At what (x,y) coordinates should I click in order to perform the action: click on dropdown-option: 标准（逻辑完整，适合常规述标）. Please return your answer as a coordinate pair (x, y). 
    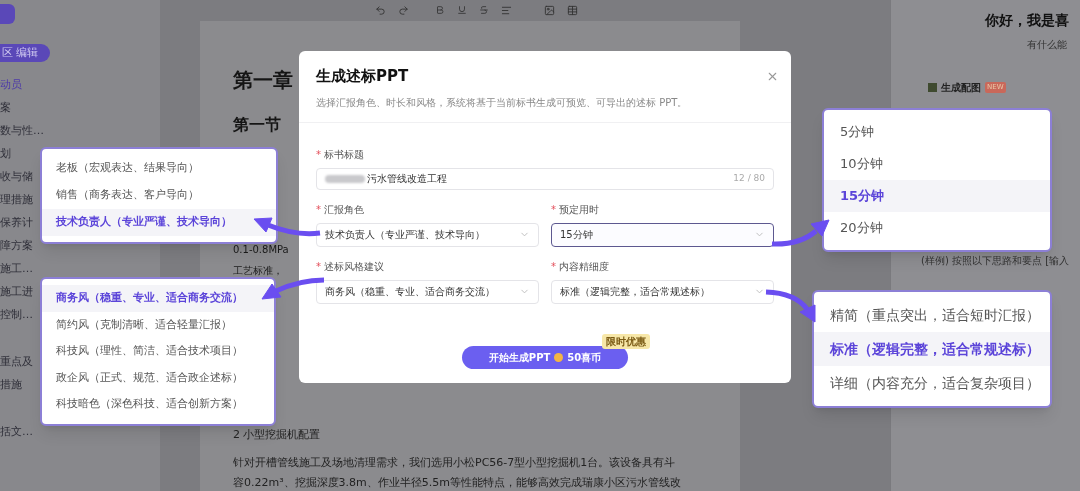
    Looking at the image, I should click on (932, 349).